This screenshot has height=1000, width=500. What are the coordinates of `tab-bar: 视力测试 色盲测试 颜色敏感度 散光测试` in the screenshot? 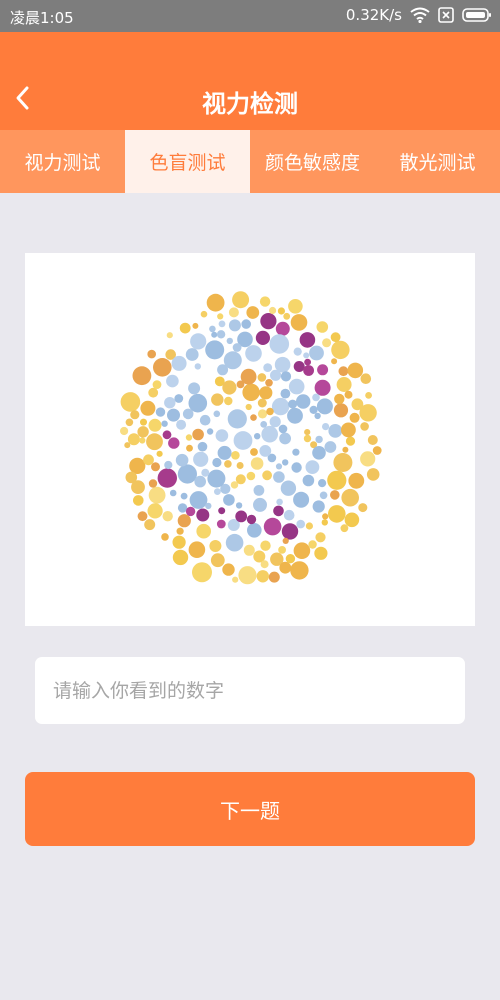 It's located at (250, 161).